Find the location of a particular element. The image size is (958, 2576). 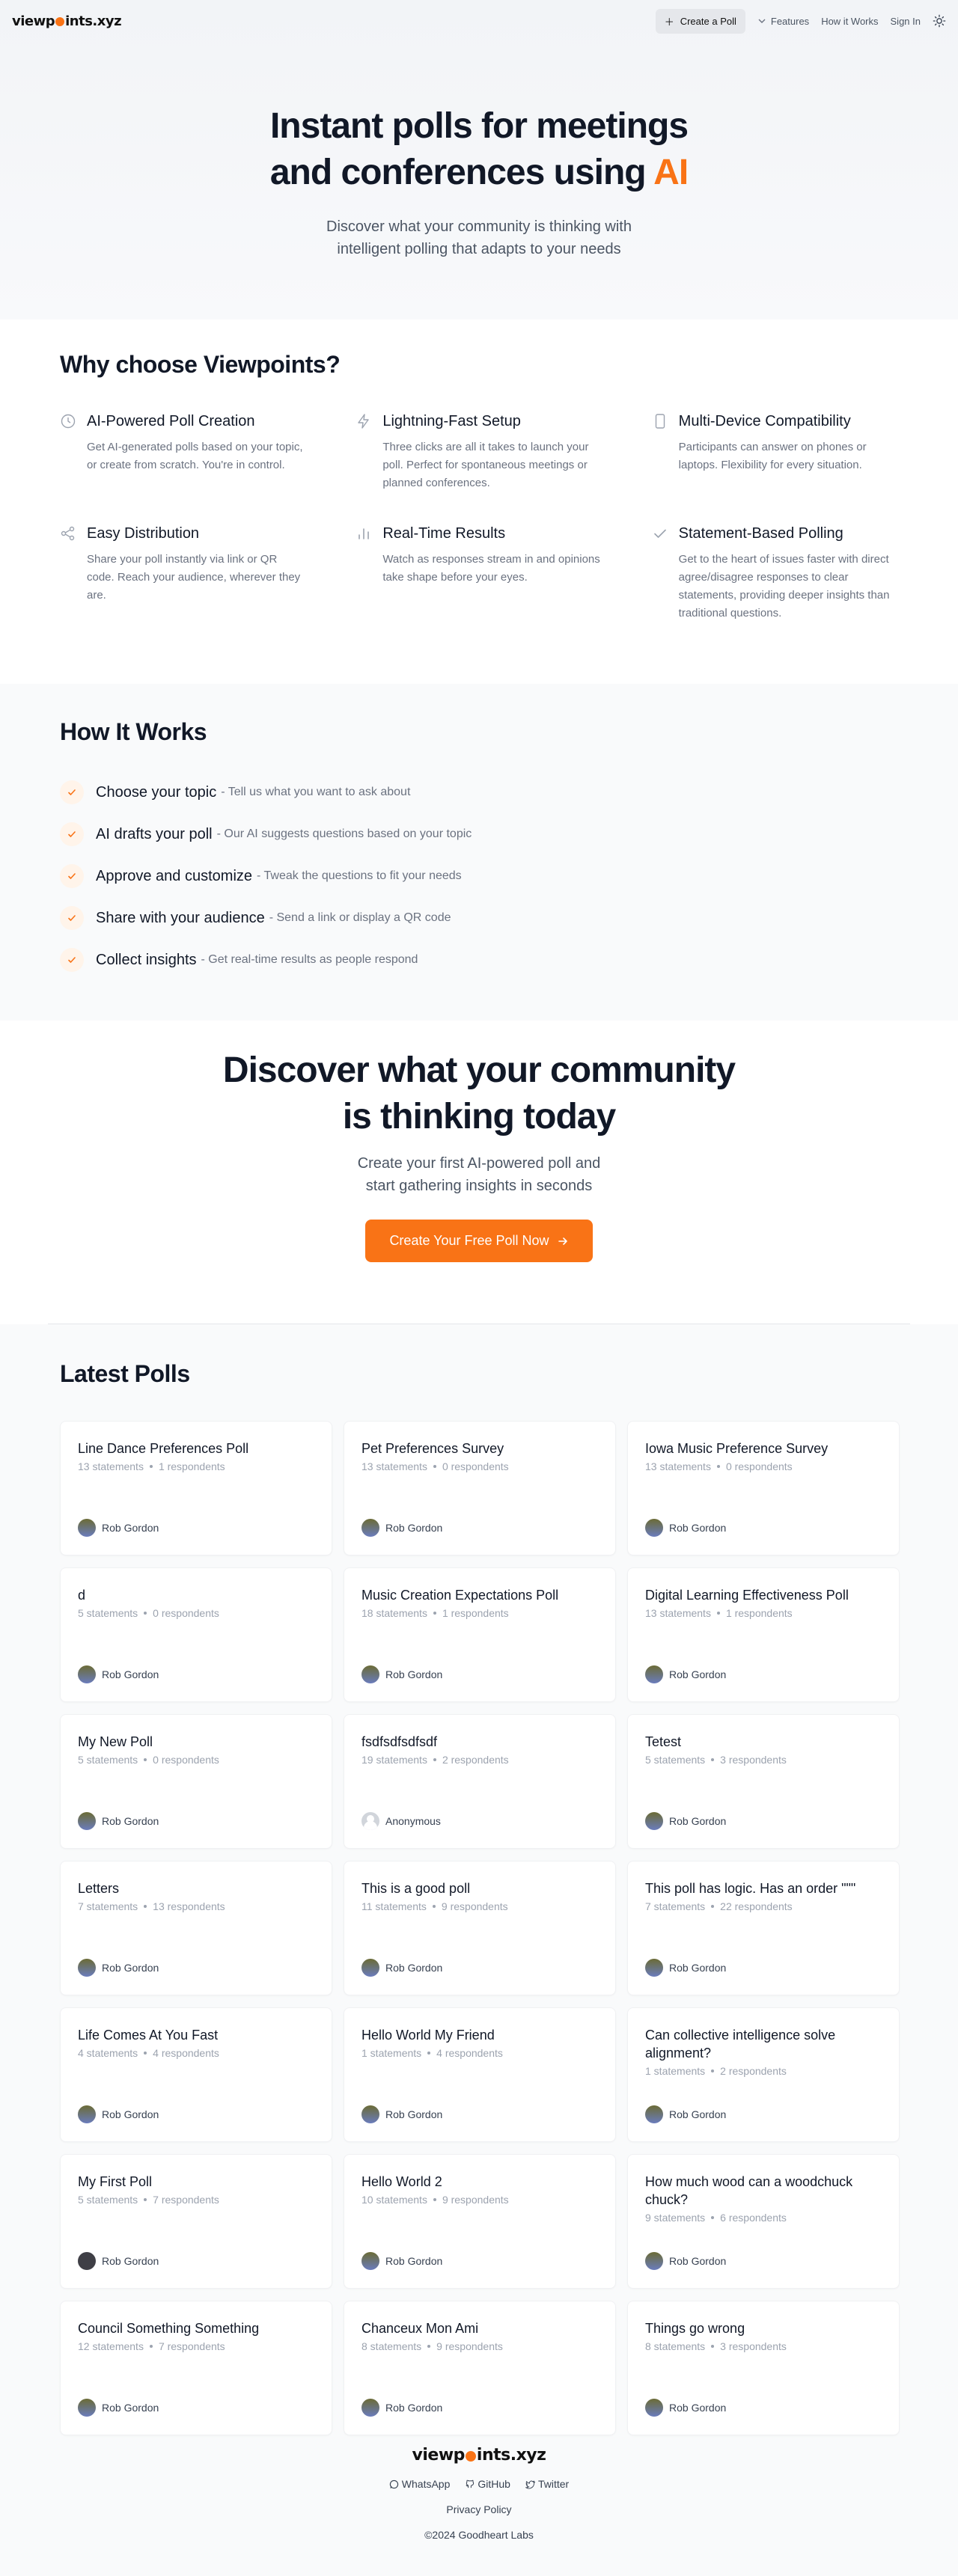

footer-logo: viewp ints.xyz is located at coordinates (479, 2455).